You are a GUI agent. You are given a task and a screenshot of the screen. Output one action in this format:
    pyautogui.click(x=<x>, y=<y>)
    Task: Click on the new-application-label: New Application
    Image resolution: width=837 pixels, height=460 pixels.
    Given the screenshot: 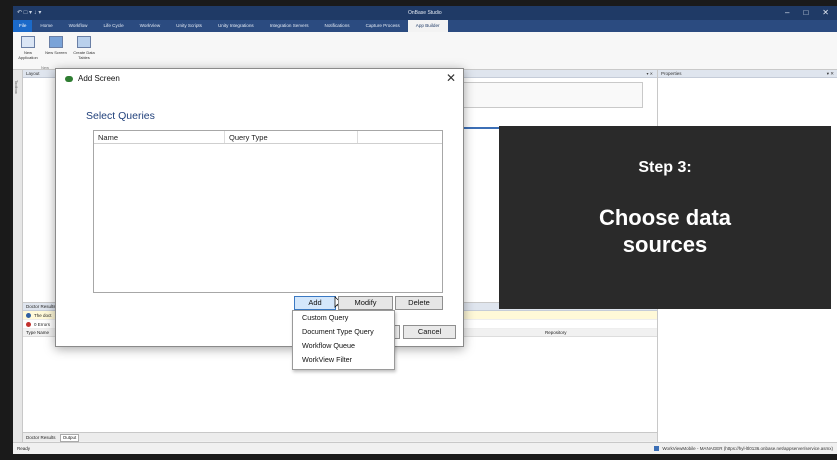 What is the action you would take?
    pyautogui.click(x=28, y=55)
    